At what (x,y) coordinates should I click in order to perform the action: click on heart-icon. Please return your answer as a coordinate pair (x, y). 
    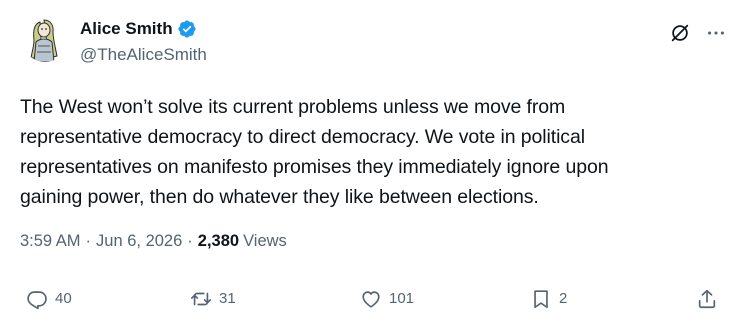
    Looking at the image, I should click on (371, 299).